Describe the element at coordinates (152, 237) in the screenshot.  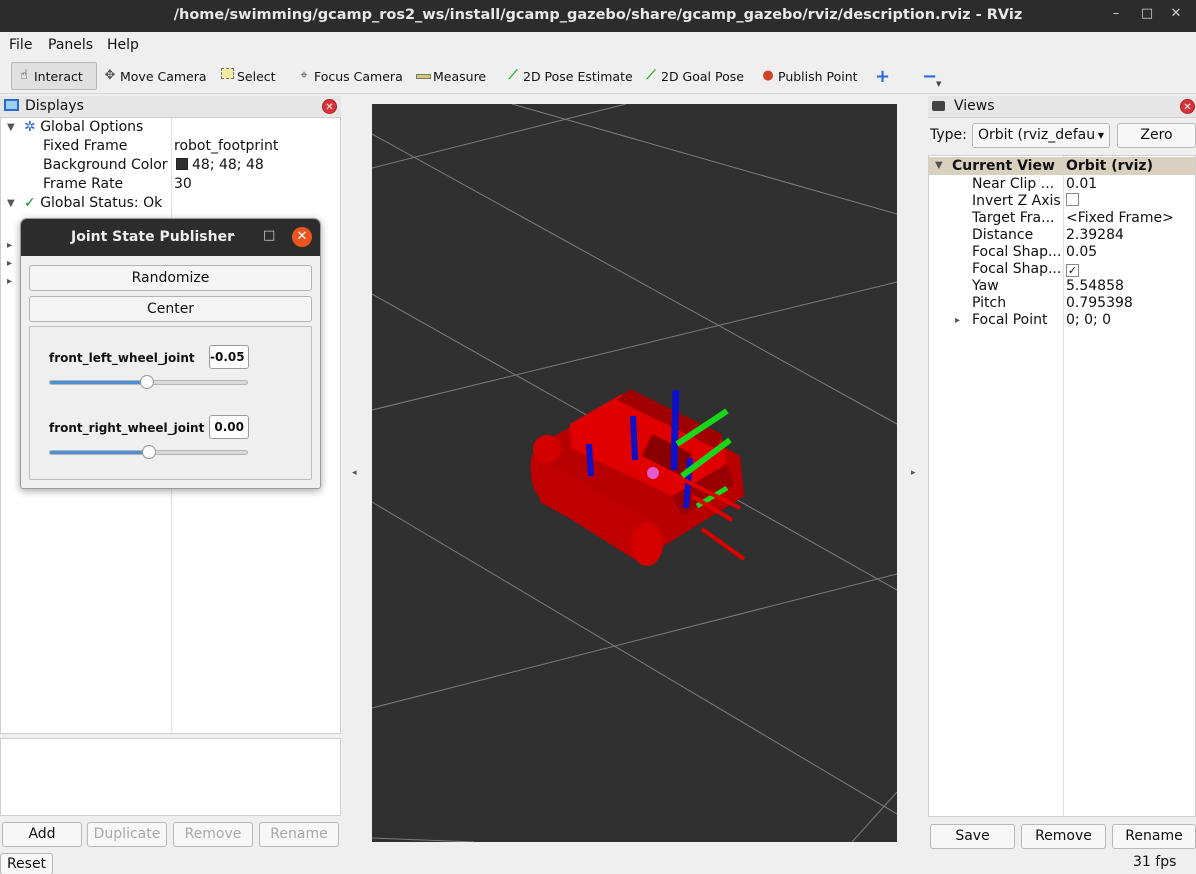
I see `jsp-title: Joint State Publisher` at that location.